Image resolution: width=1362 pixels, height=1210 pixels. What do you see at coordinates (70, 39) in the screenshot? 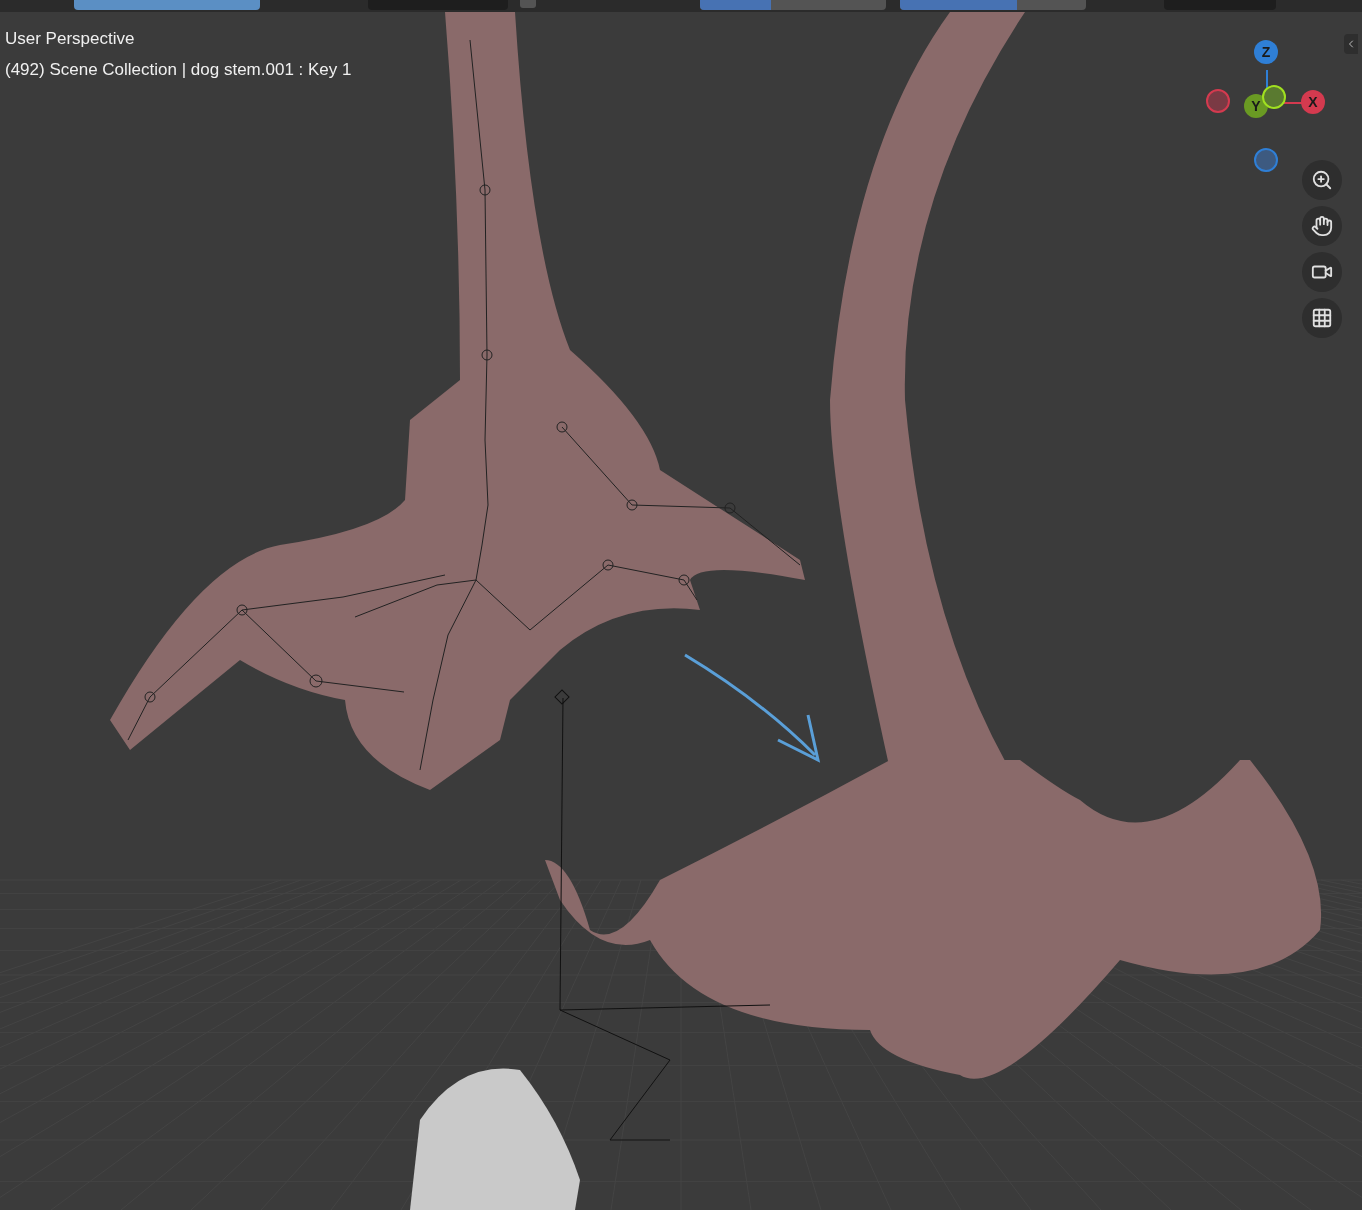
I see `view-name-label: User Perspective` at bounding box center [70, 39].